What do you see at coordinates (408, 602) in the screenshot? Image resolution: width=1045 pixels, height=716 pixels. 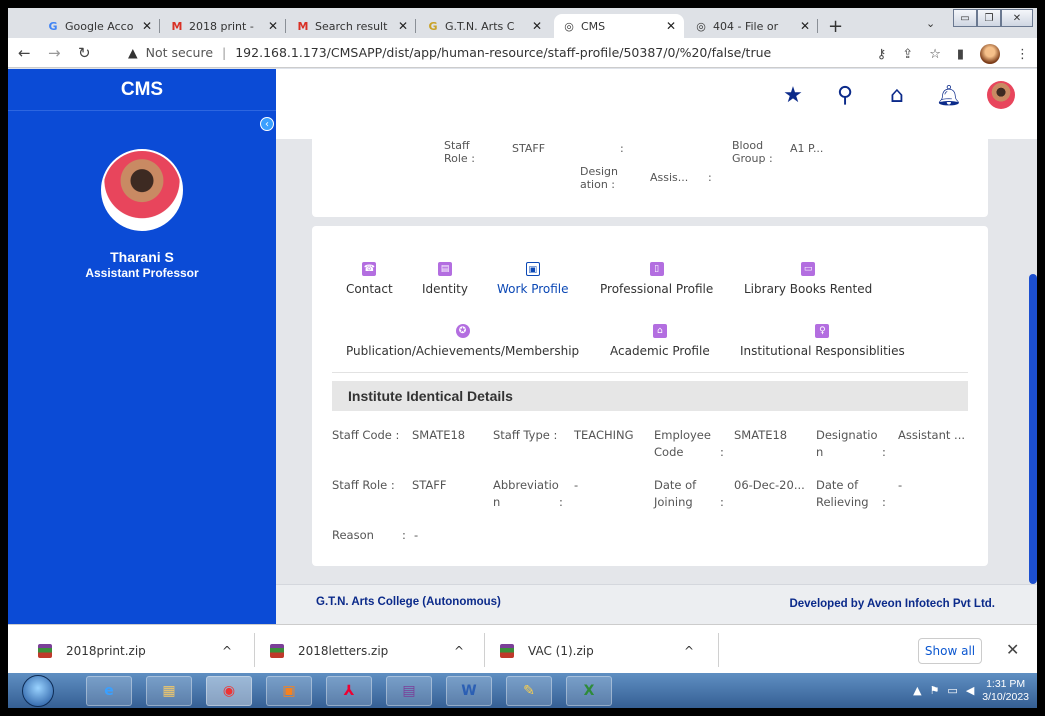 I see `footer-college: G.T.N. Arts College (Autonomous)` at bounding box center [408, 602].